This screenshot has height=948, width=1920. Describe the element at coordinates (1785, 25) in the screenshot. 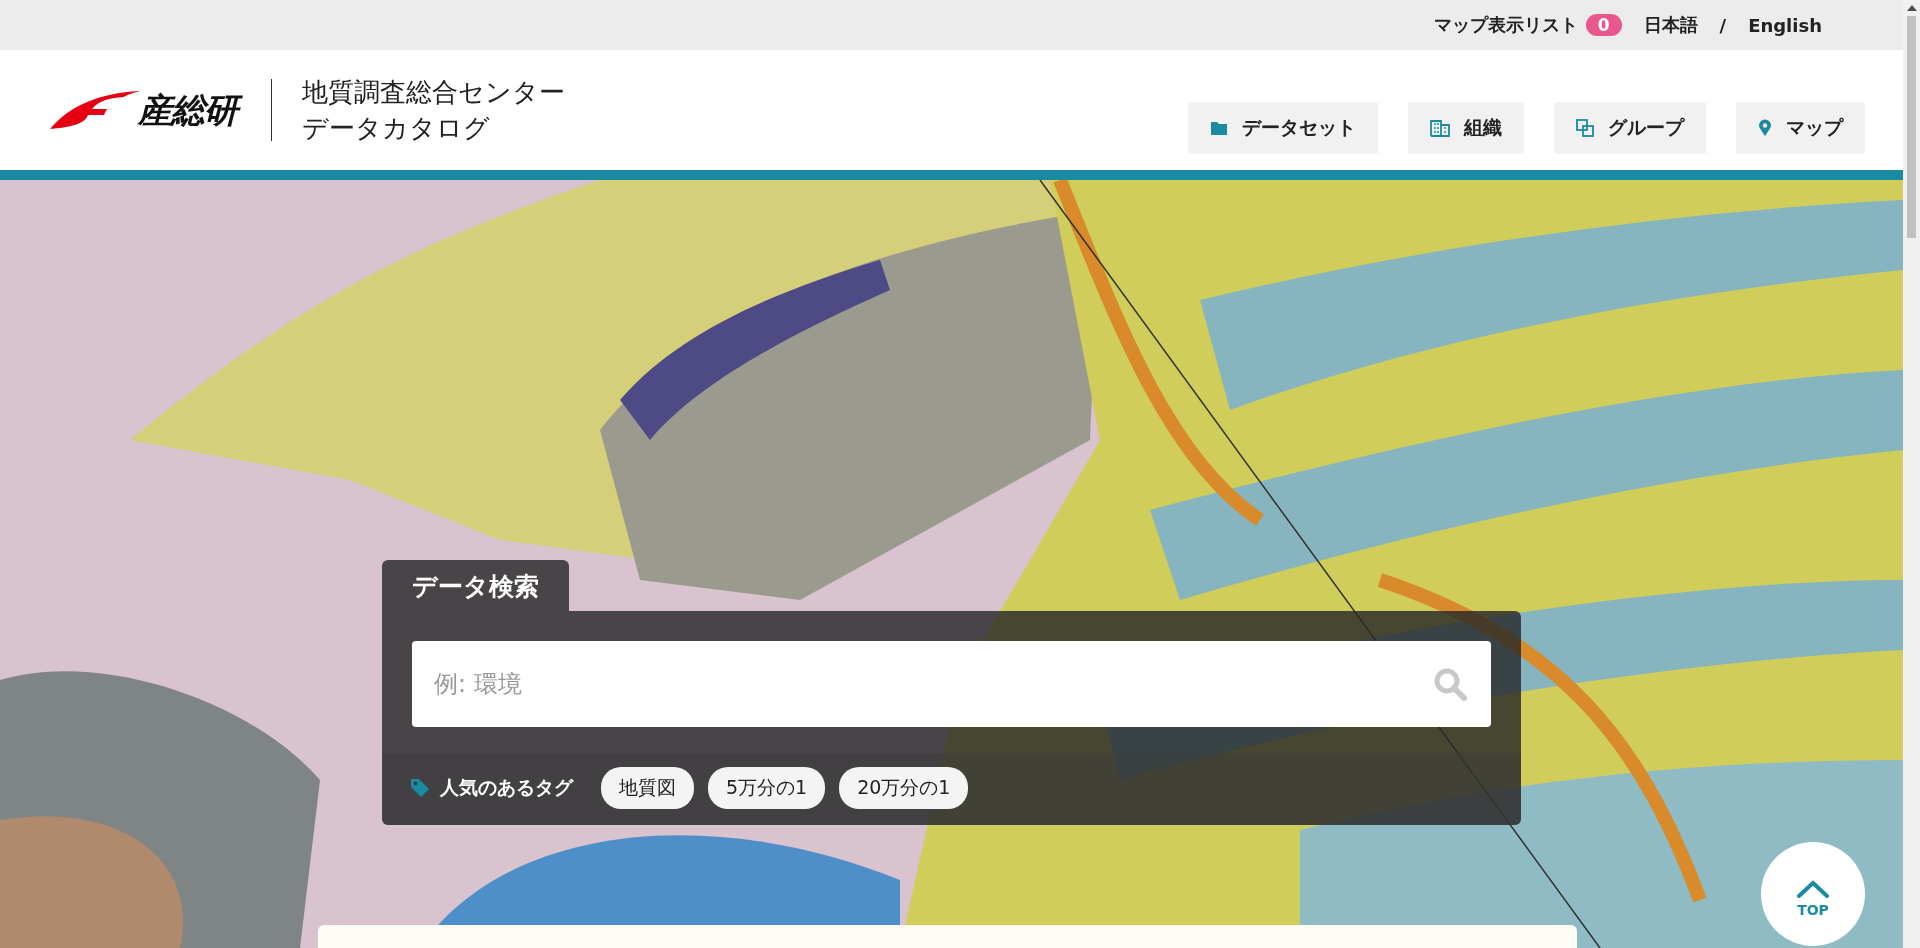

I see `language-link: English` at that location.